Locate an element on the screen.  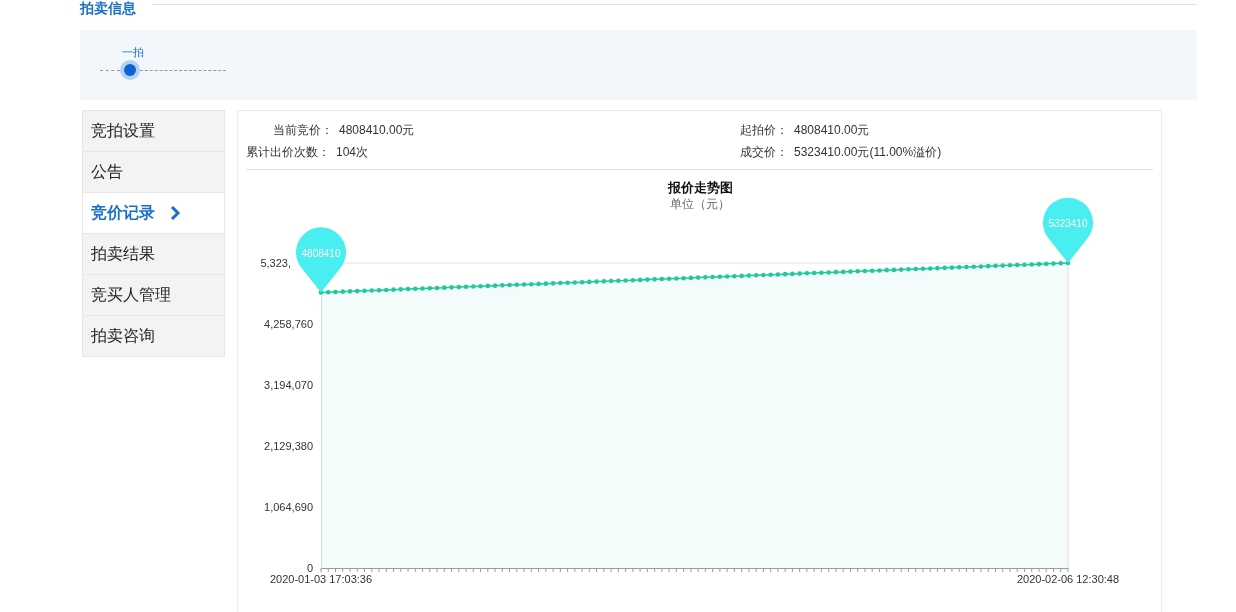
field-label: 起拍价： is located at coordinates (764, 130).